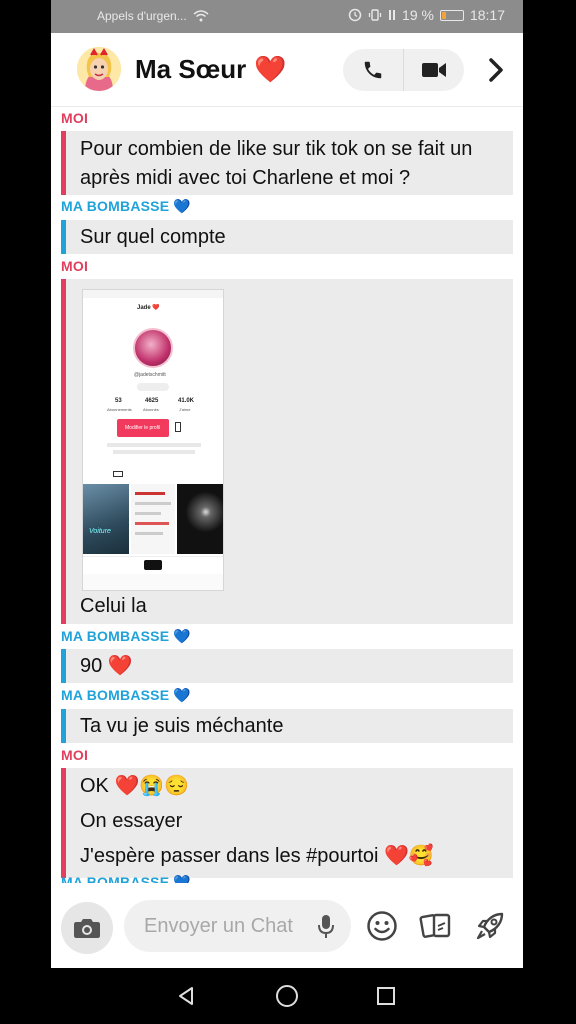  What do you see at coordinates (152, 401) in the screenshot?
I see `mini-stat-value: 4625` at bounding box center [152, 401].